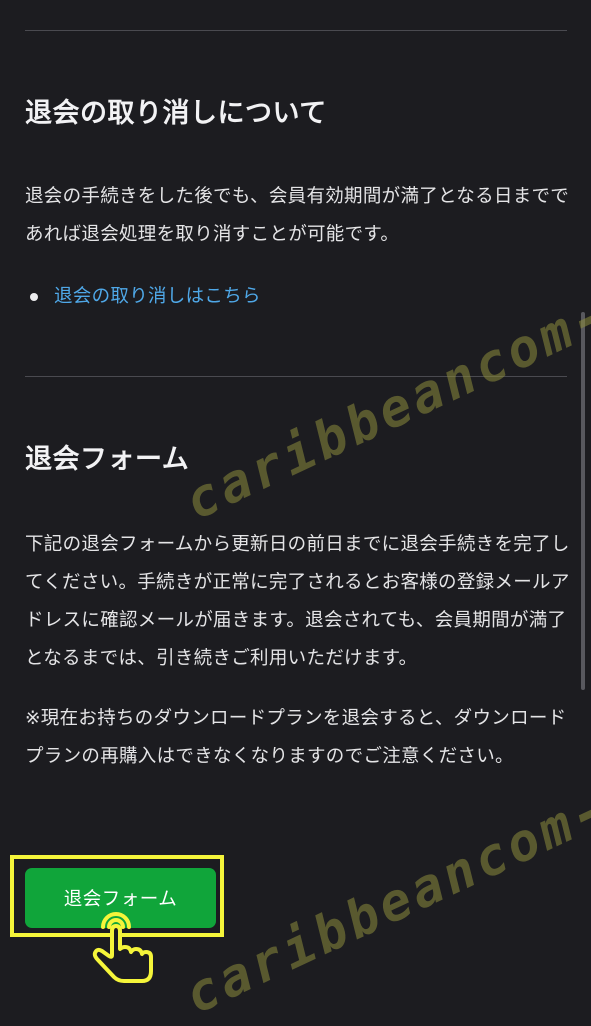 The height and width of the screenshot is (1026, 591). What do you see at coordinates (34, 297) in the screenshot?
I see `bullet-dot-icon` at bounding box center [34, 297].